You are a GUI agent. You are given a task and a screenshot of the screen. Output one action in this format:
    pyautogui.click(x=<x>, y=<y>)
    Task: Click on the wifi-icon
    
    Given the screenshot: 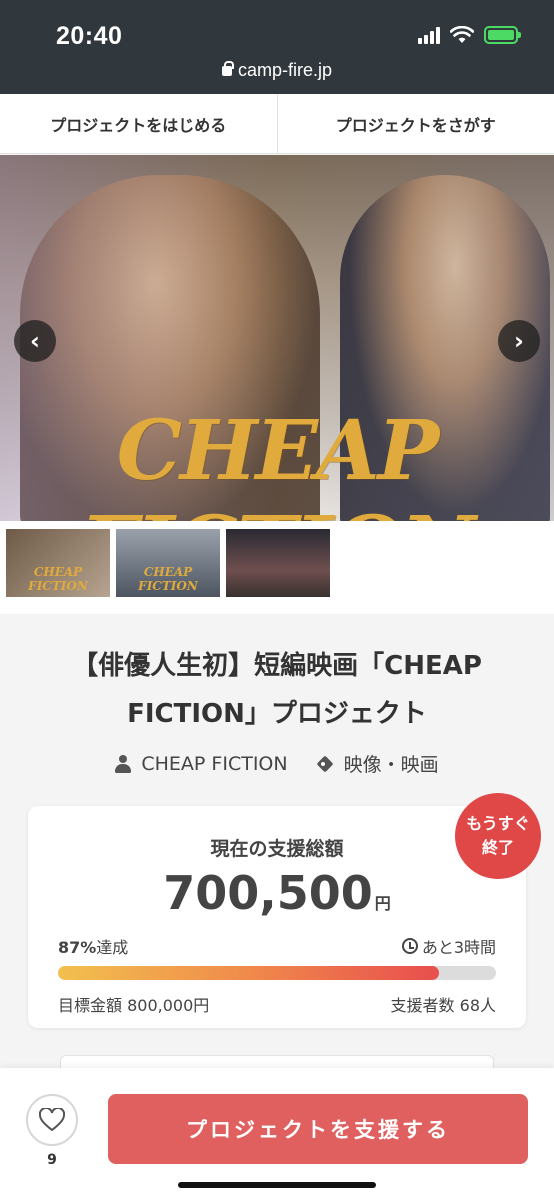 What is the action you would take?
    pyautogui.click(x=462, y=34)
    